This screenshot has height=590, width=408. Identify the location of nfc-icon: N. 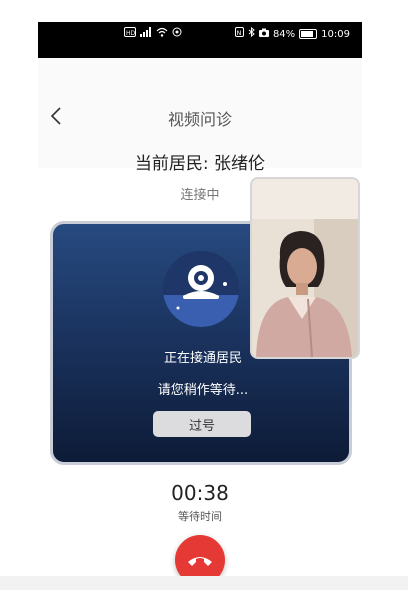
(239, 34).